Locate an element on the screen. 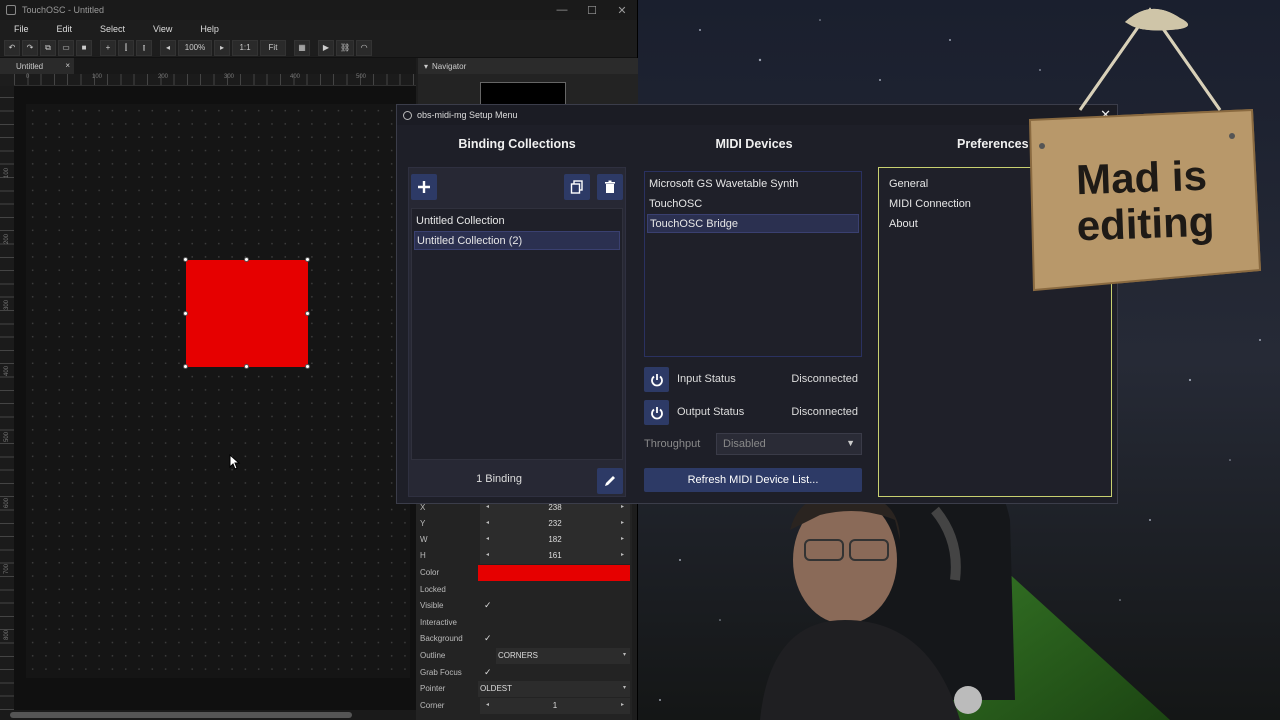 The image size is (1280, 720). zoom-level: 100% is located at coordinates (195, 47).